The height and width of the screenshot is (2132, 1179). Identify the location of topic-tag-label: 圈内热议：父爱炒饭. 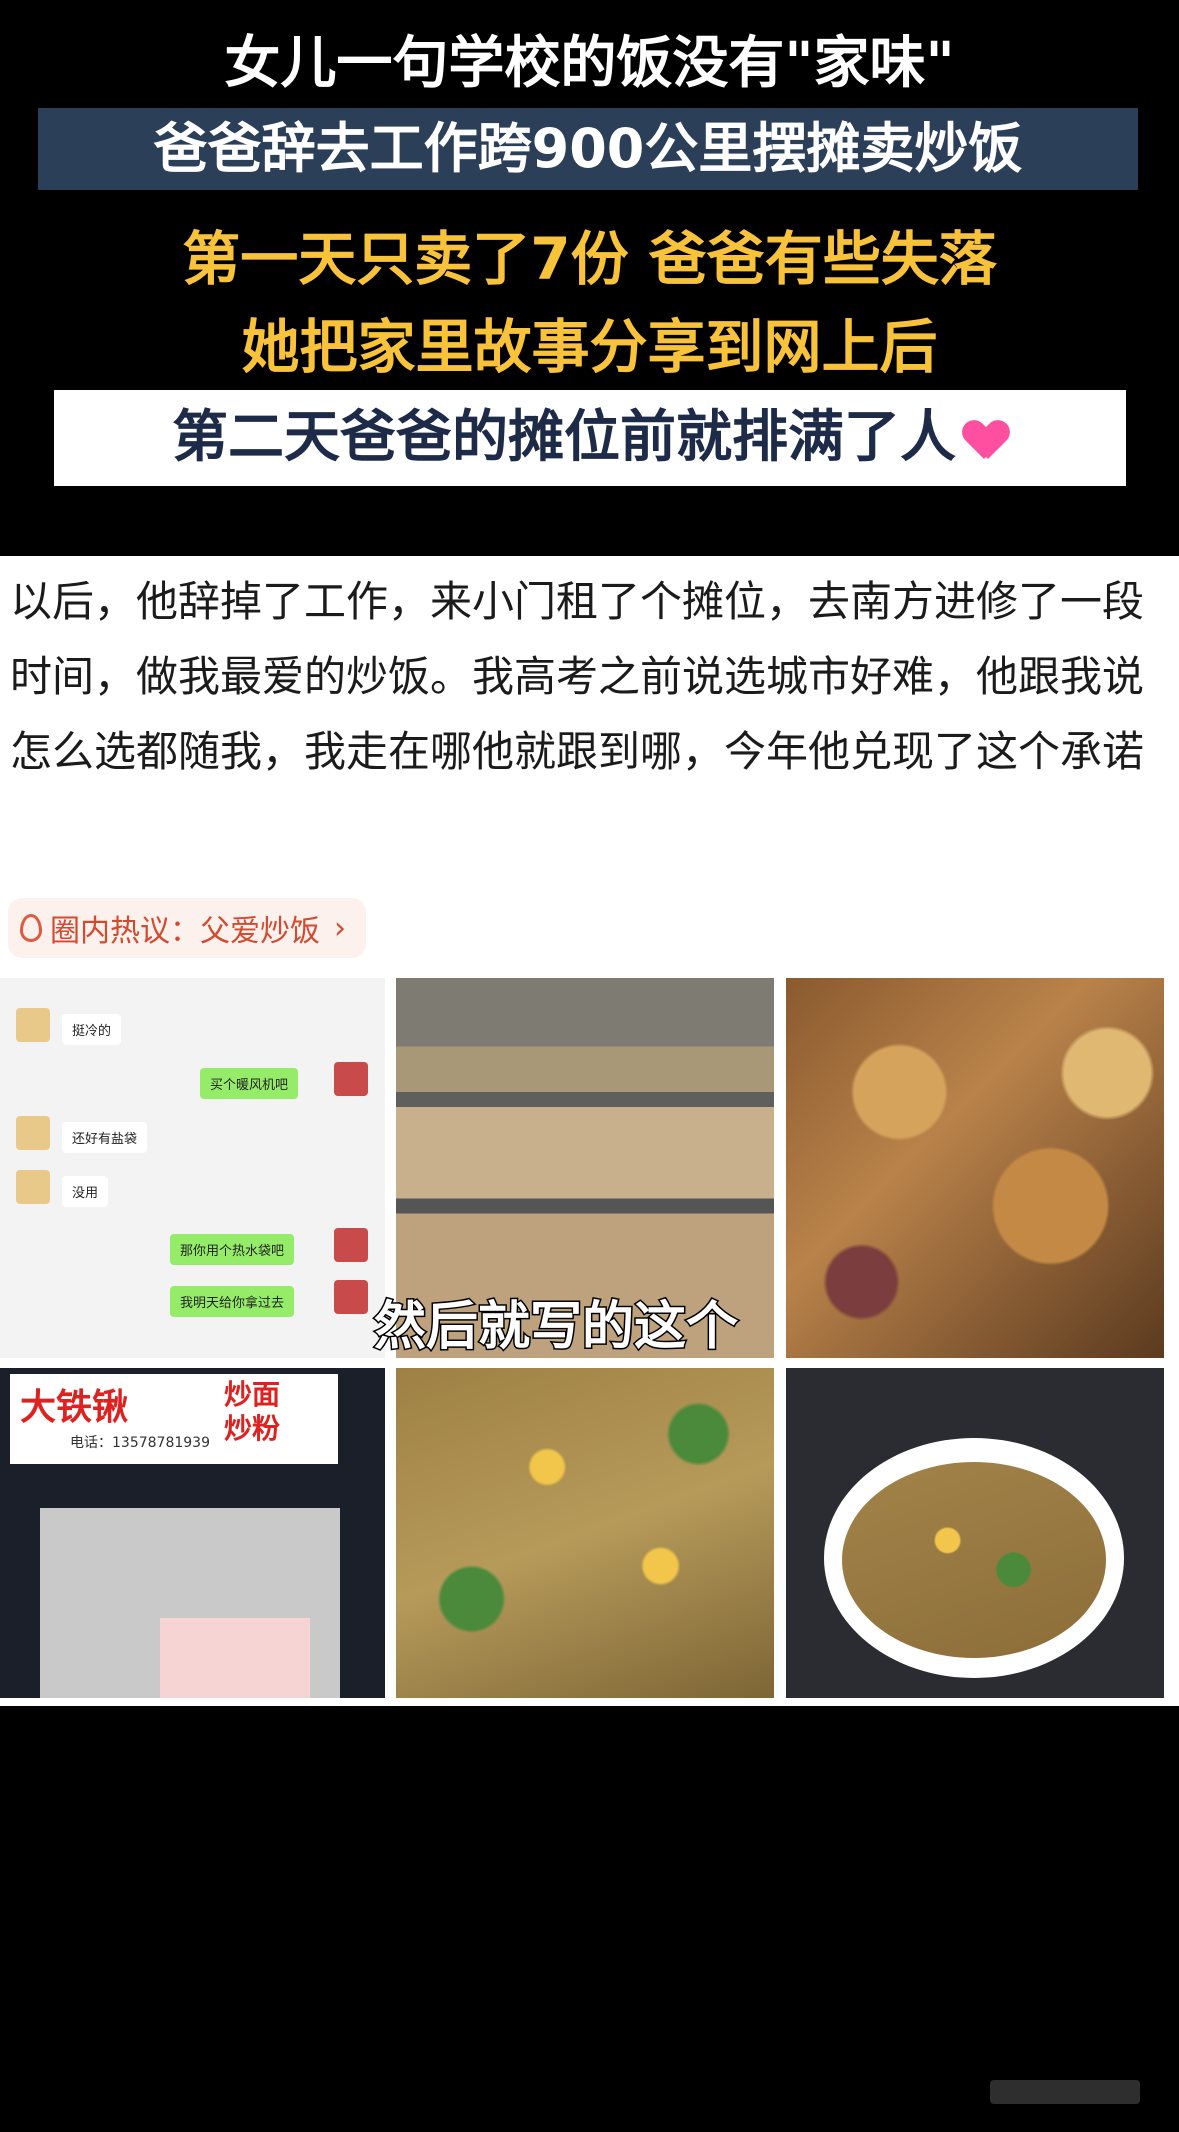
(185, 931).